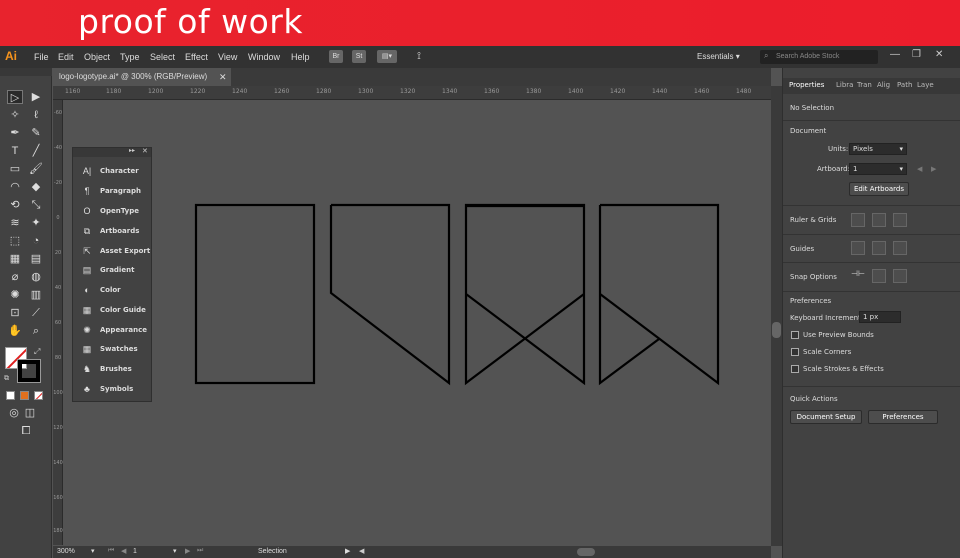 This screenshot has height=558, width=960. I want to click on menu-edit: Edit, so click(66, 57).